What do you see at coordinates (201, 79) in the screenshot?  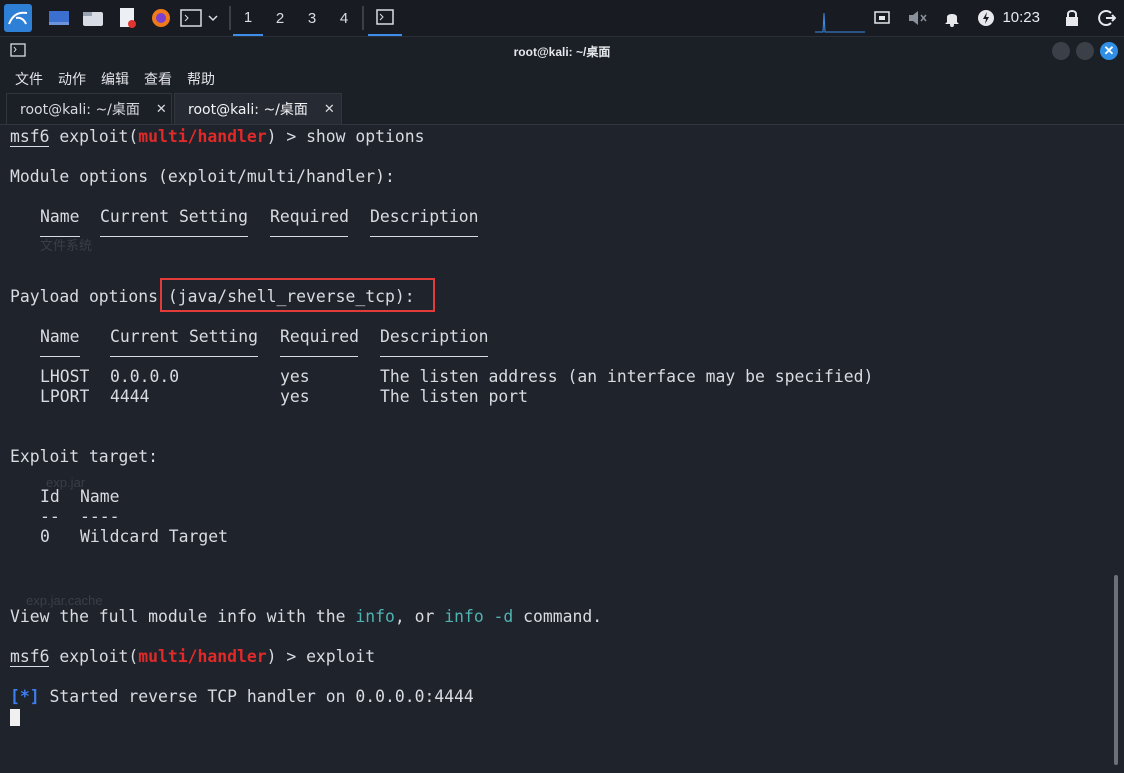 I see `menu-help: 帮助` at bounding box center [201, 79].